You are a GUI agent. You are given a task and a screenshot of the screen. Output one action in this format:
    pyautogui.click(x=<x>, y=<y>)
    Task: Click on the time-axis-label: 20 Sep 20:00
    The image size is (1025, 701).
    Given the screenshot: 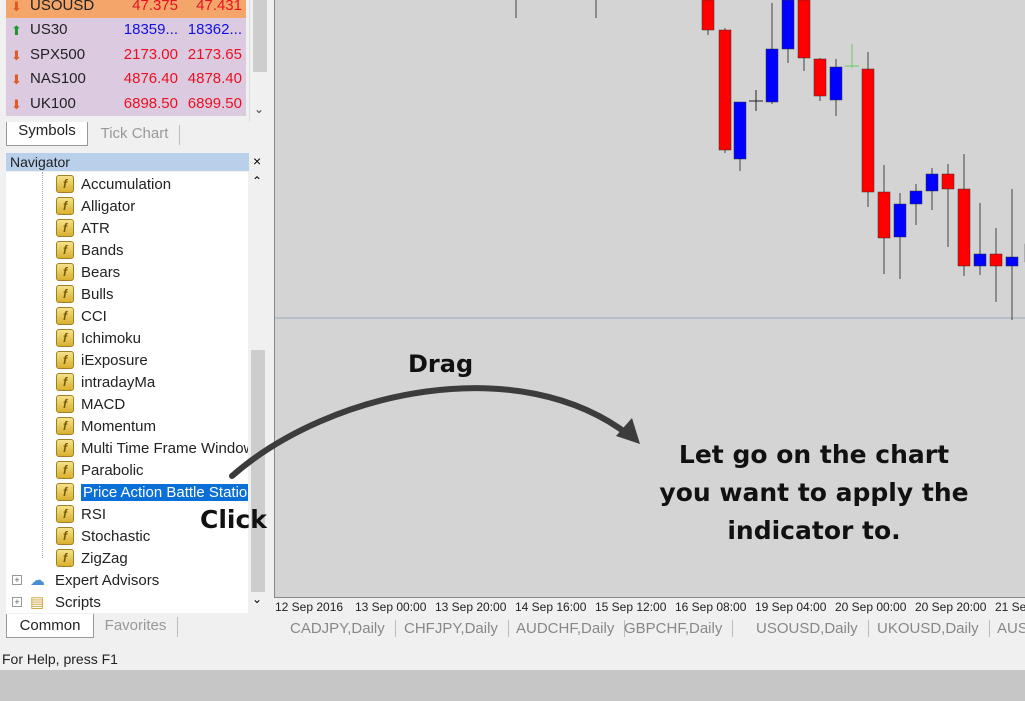 What is the action you would take?
    pyautogui.click(x=951, y=607)
    